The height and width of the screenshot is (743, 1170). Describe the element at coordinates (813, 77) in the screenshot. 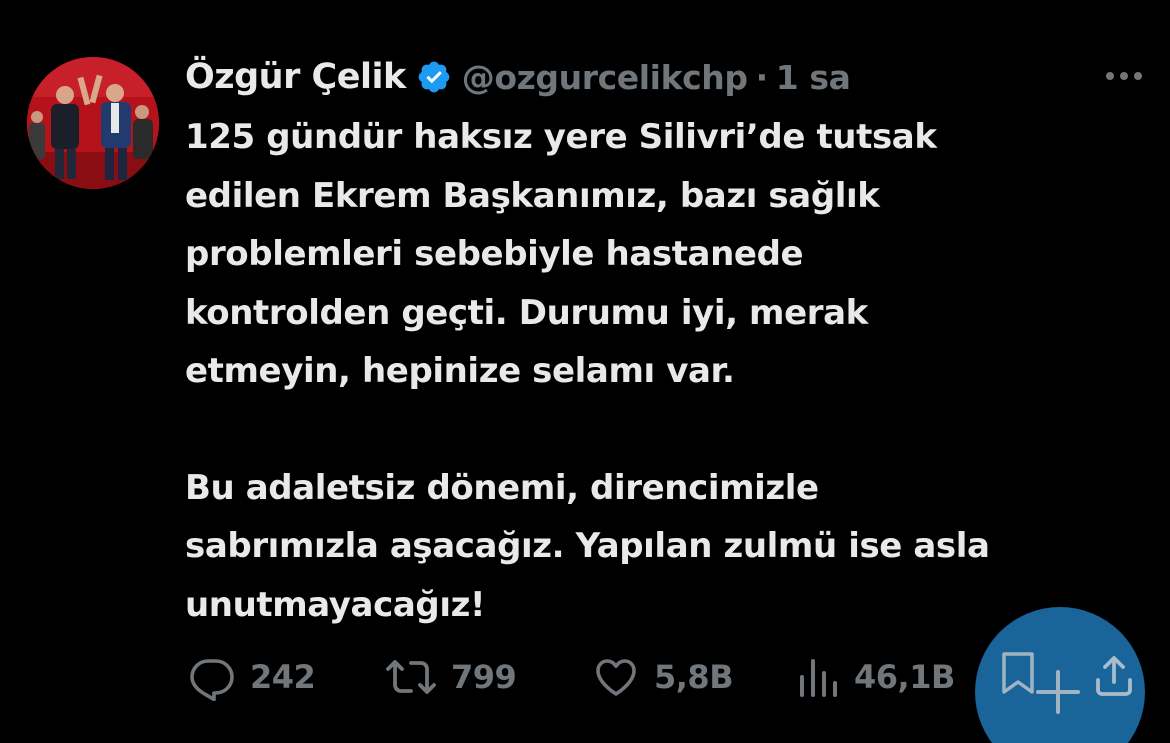

I see `tweet-timestamp: 1 sa` at that location.